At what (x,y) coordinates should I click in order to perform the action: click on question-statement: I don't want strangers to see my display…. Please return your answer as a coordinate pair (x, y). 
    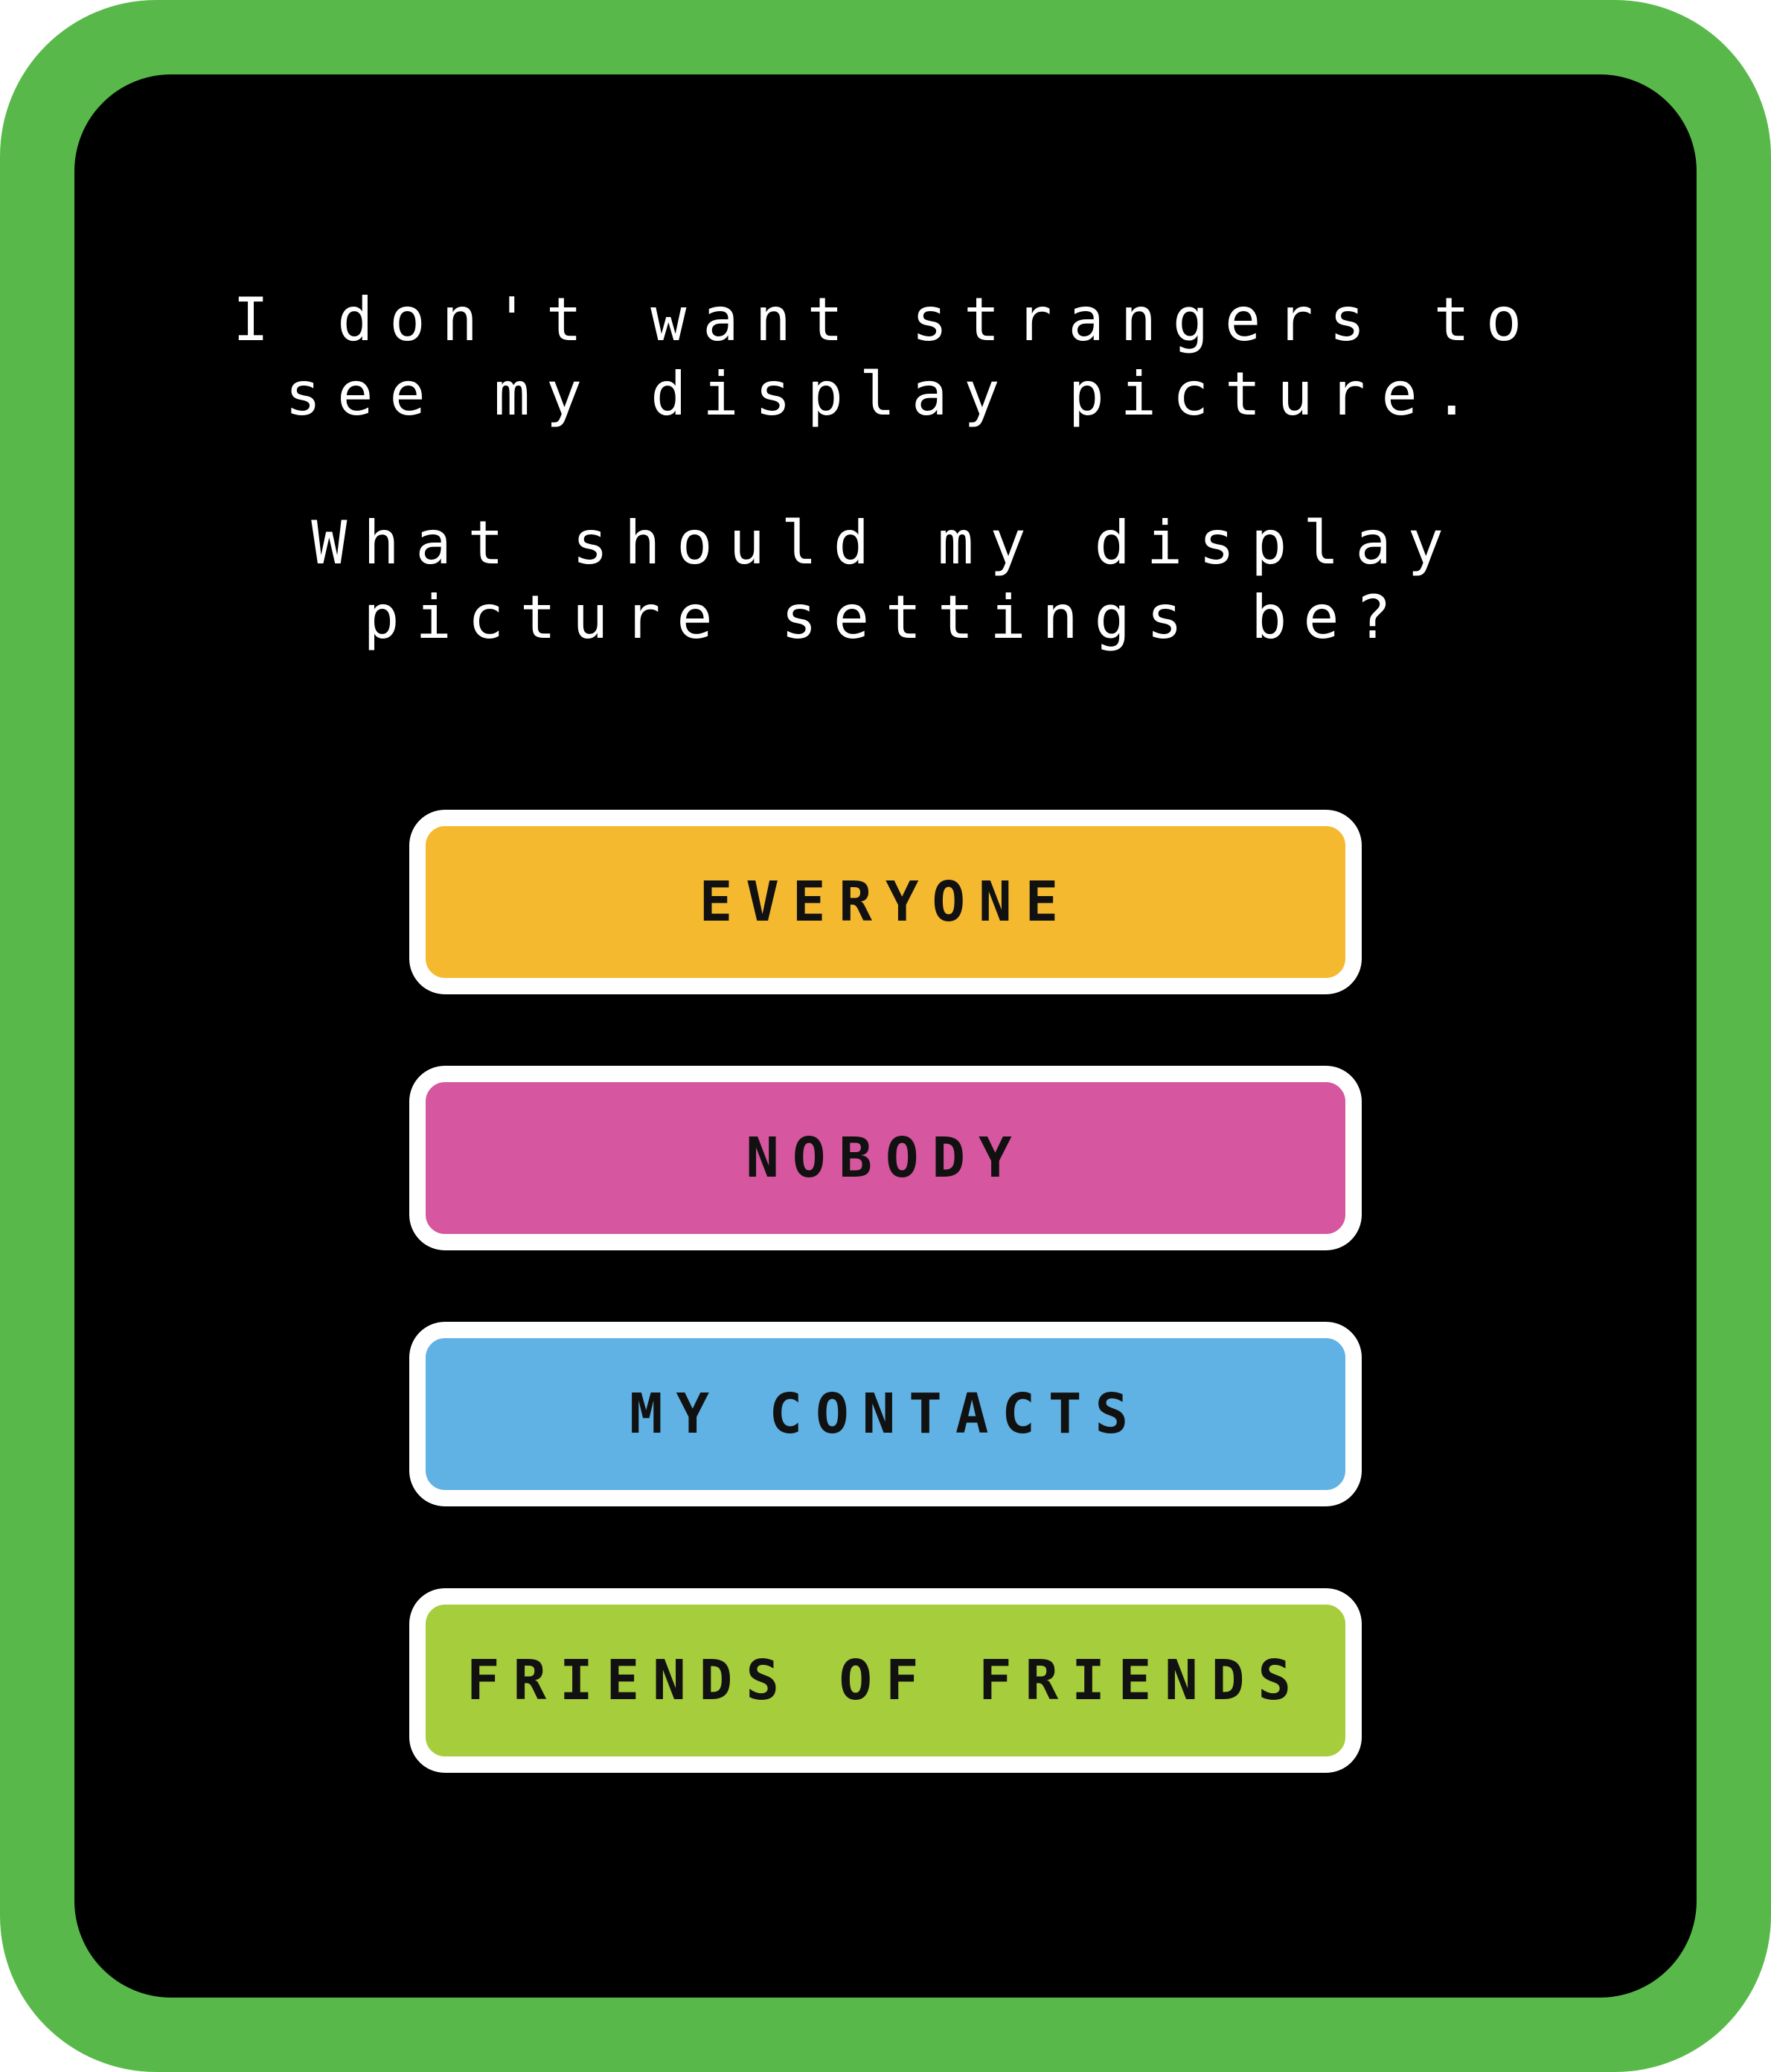
    Looking at the image, I should click on (885, 357).